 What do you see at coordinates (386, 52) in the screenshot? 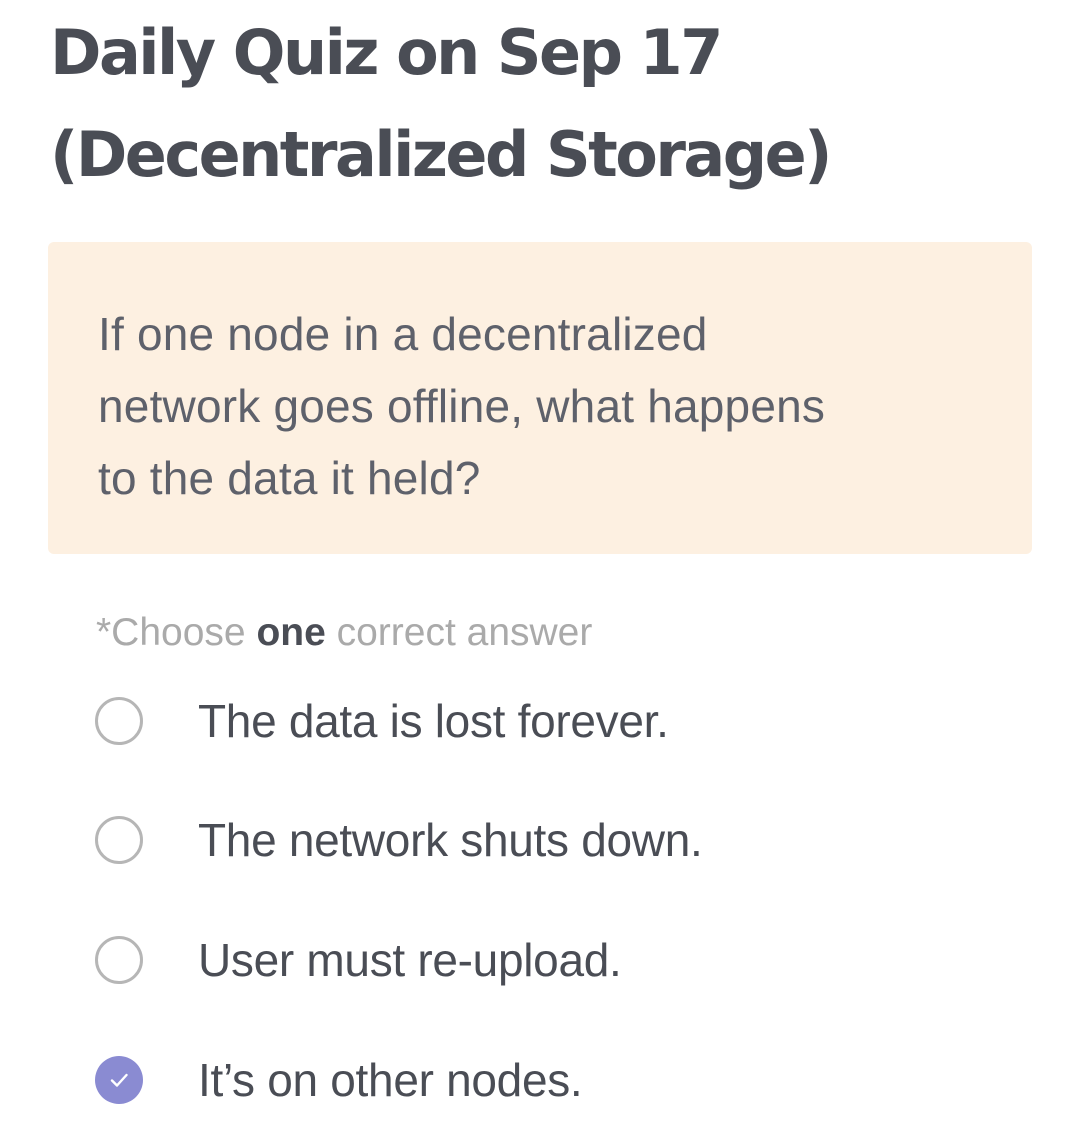
I see `title-line-1: Daily Quiz on Sep 17` at bounding box center [386, 52].